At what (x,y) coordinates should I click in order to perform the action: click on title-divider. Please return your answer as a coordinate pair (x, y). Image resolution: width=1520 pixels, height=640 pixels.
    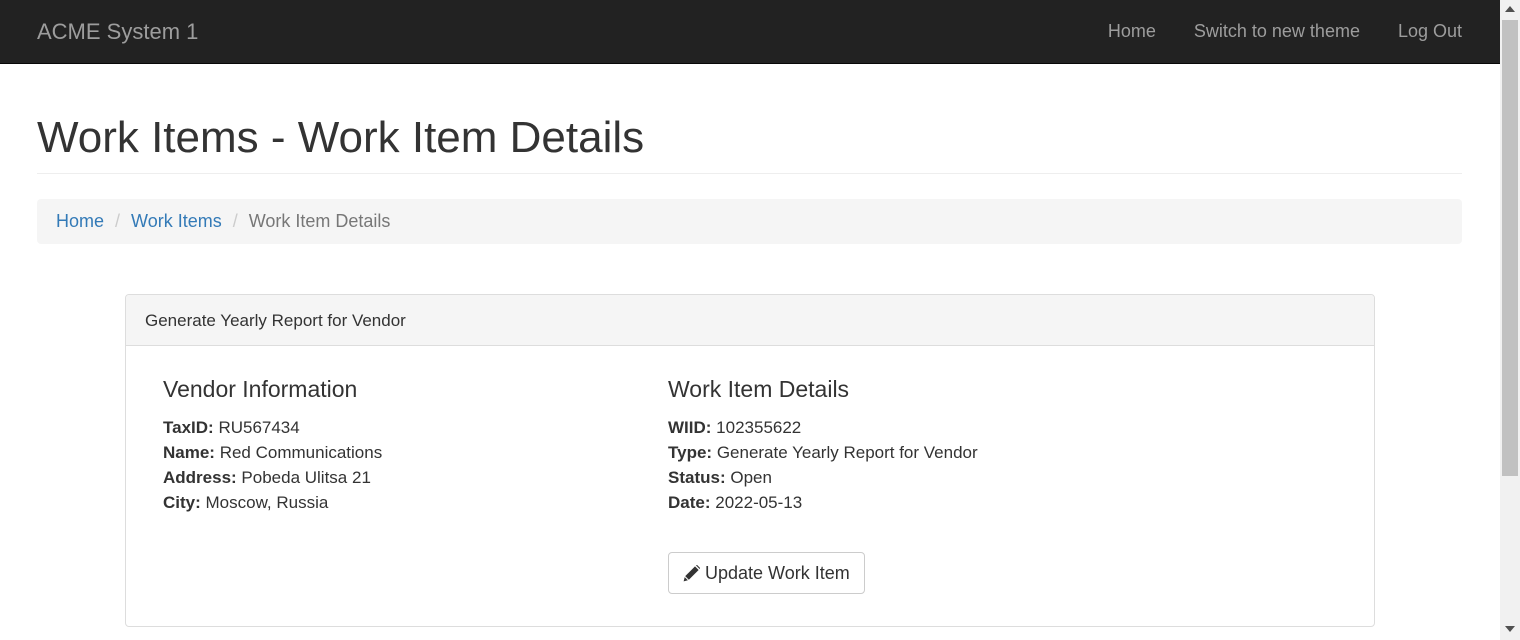
    Looking at the image, I should click on (749, 173).